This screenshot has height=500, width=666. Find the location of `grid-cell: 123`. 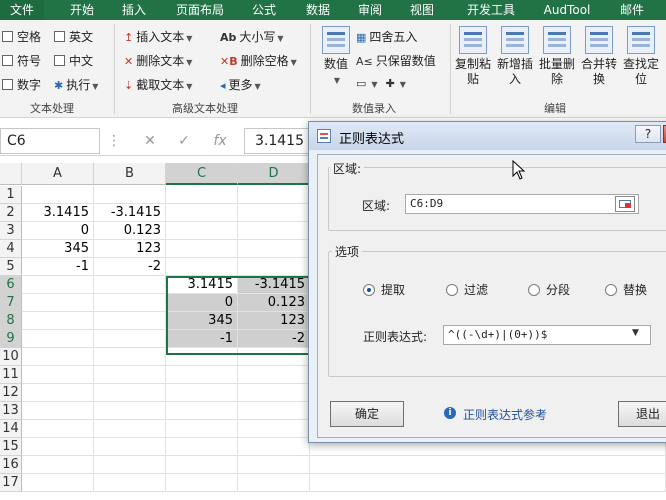

grid-cell: 123 is located at coordinates (274, 321).